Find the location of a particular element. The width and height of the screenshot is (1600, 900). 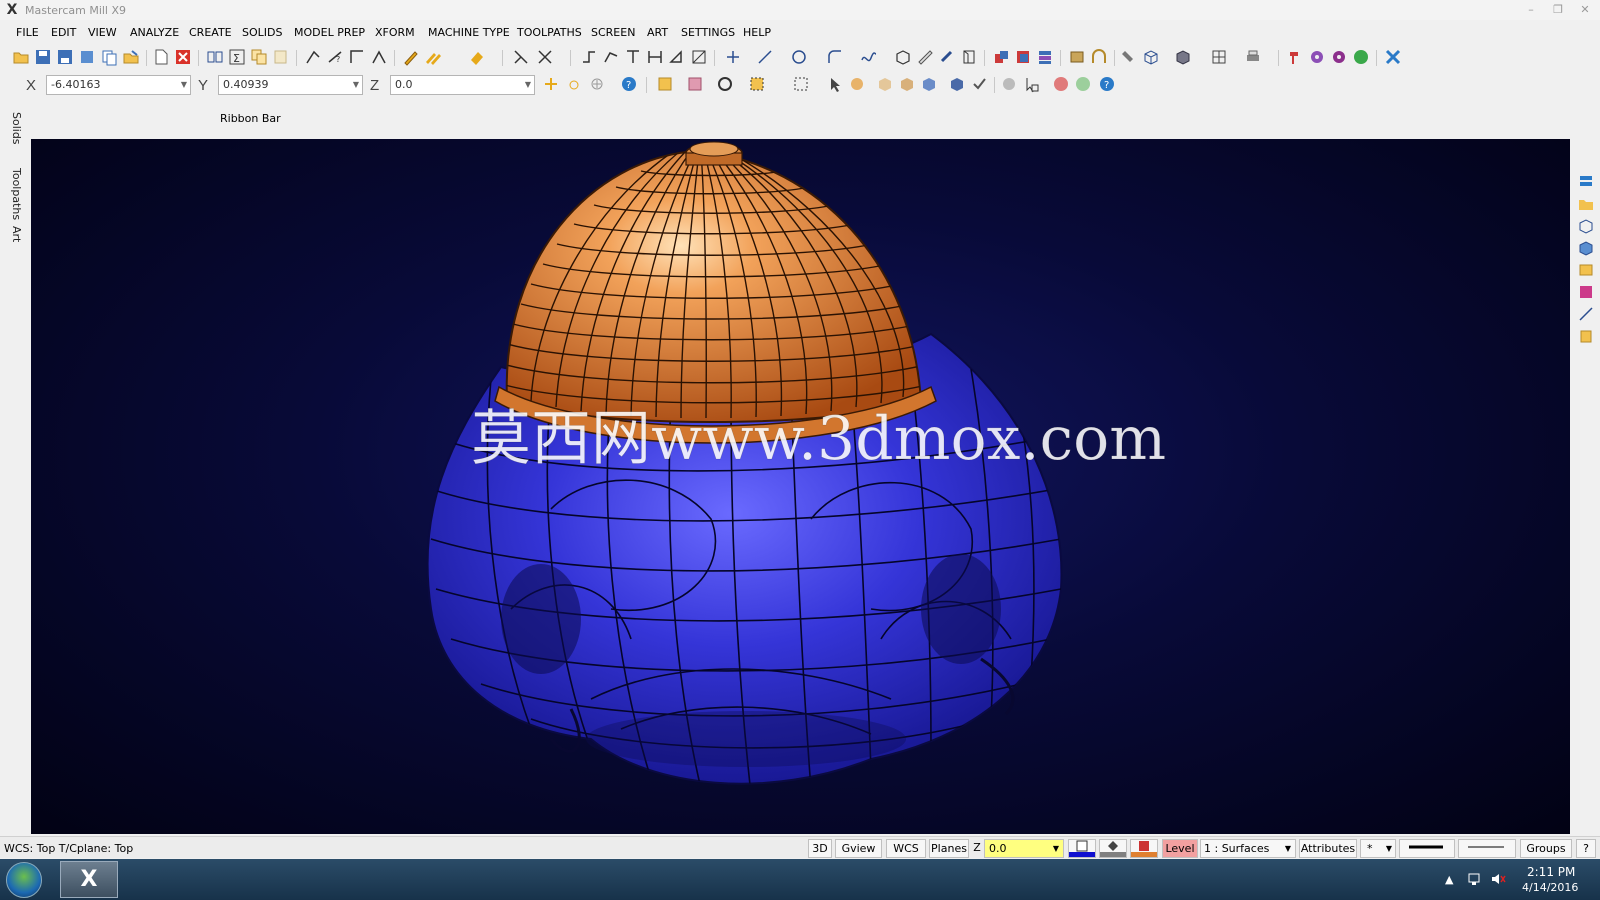

menu-create: CREATE is located at coordinates (210, 32).